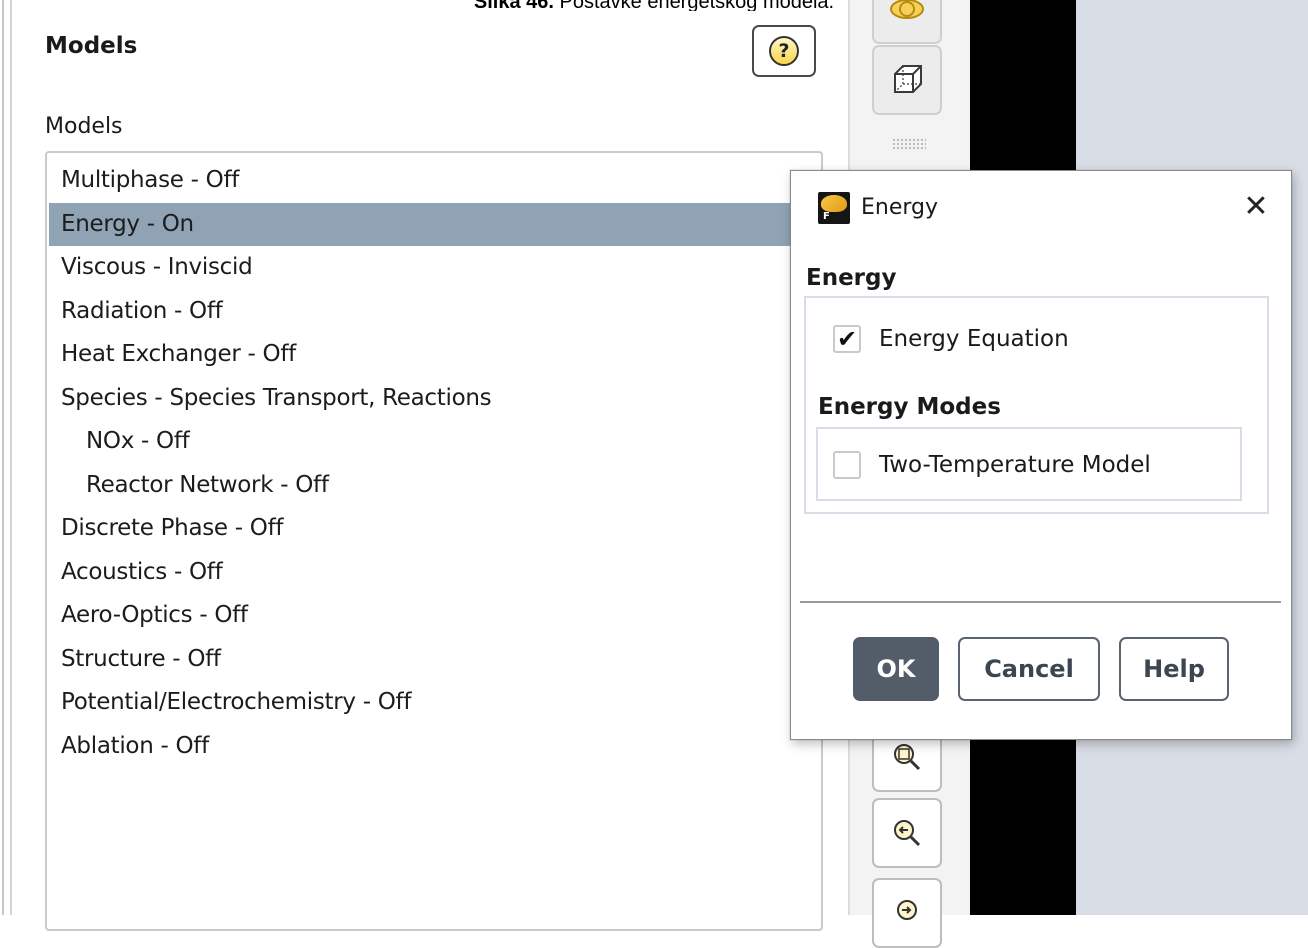 The image size is (1308, 948). I want to click on list-item: Discrete Phase - Off, so click(435, 528).